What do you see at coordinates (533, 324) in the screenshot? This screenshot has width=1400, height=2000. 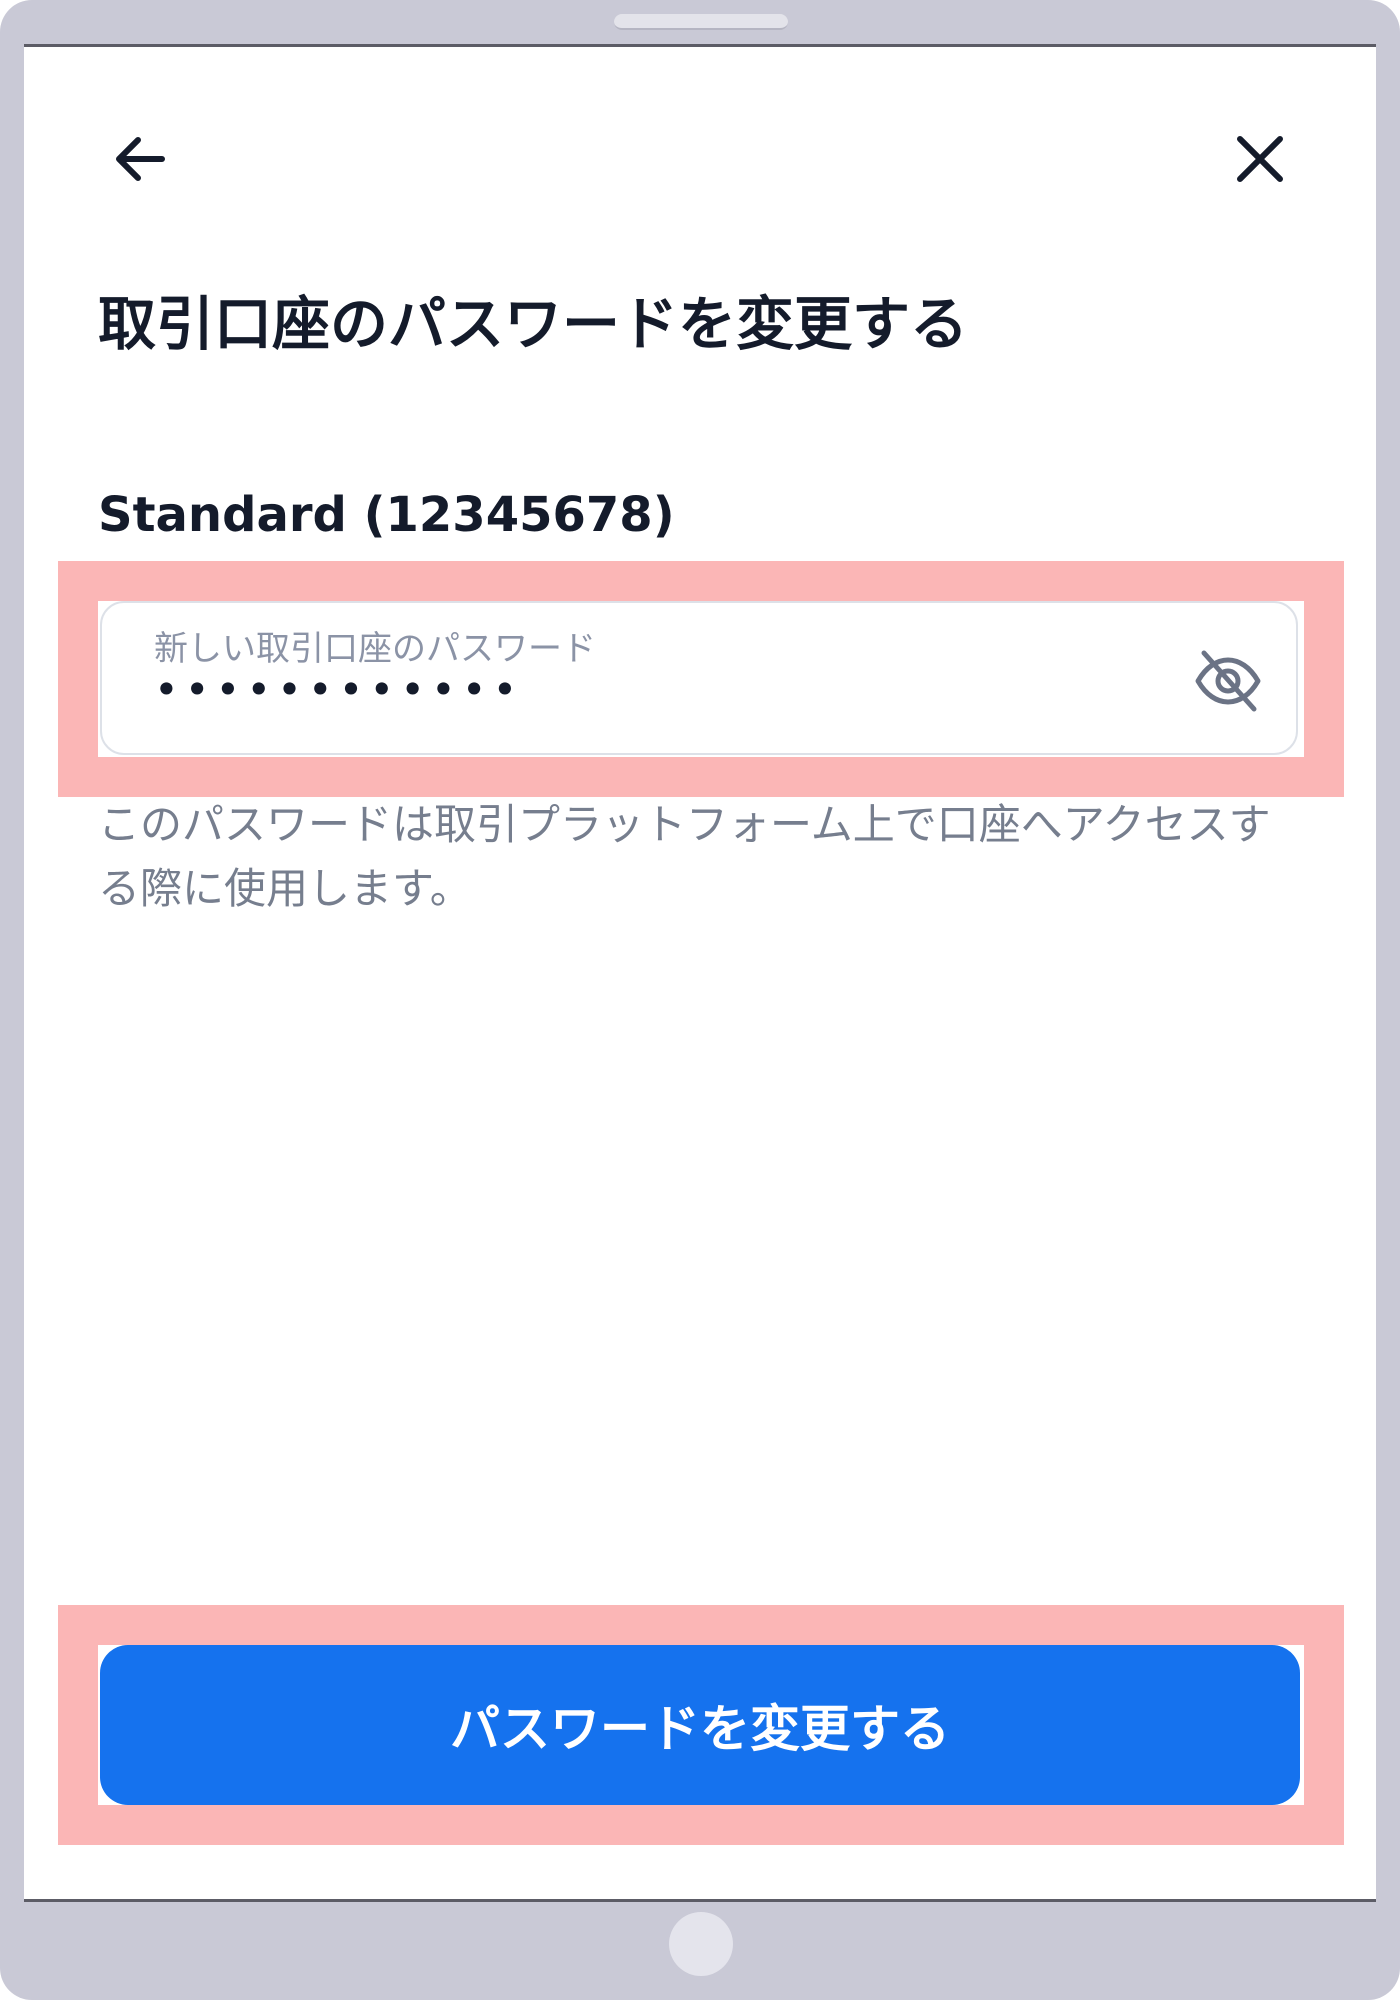 I see `page-title: 取引口座のパスワードを変更する` at bounding box center [533, 324].